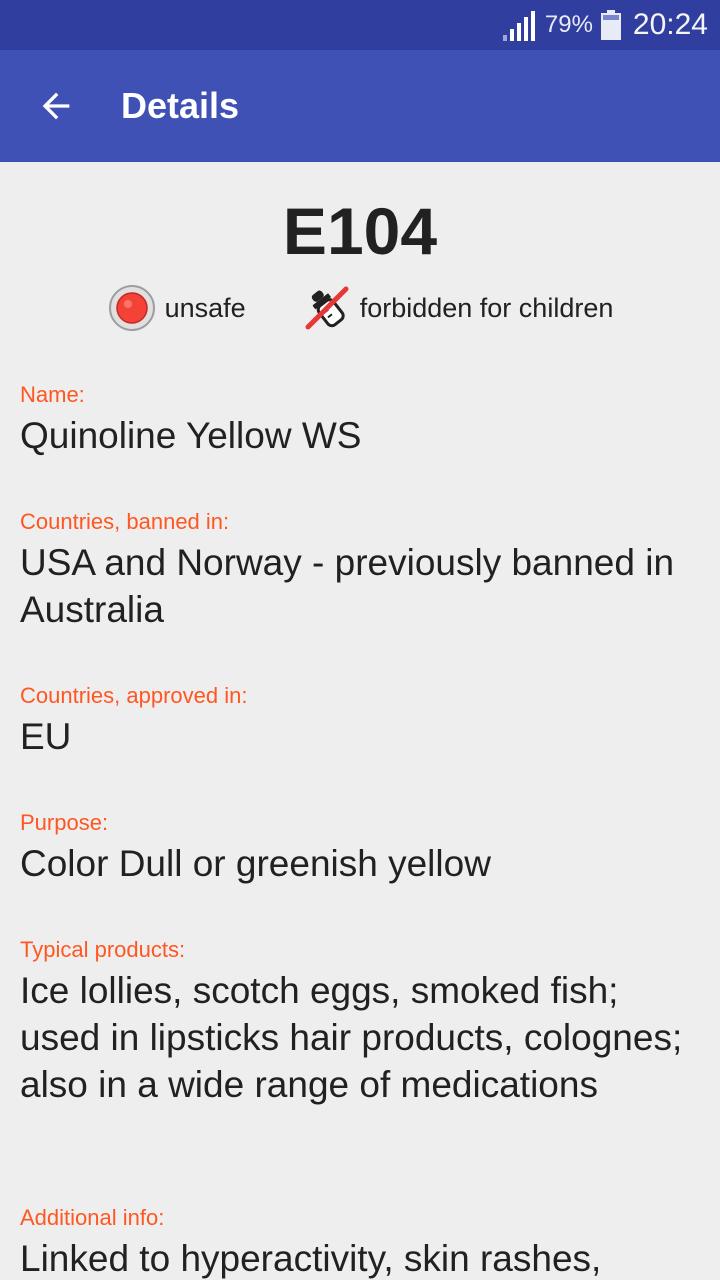 This screenshot has height=1280, width=720. Describe the element at coordinates (46, 736) in the screenshot. I see `field-value: EU` at that location.